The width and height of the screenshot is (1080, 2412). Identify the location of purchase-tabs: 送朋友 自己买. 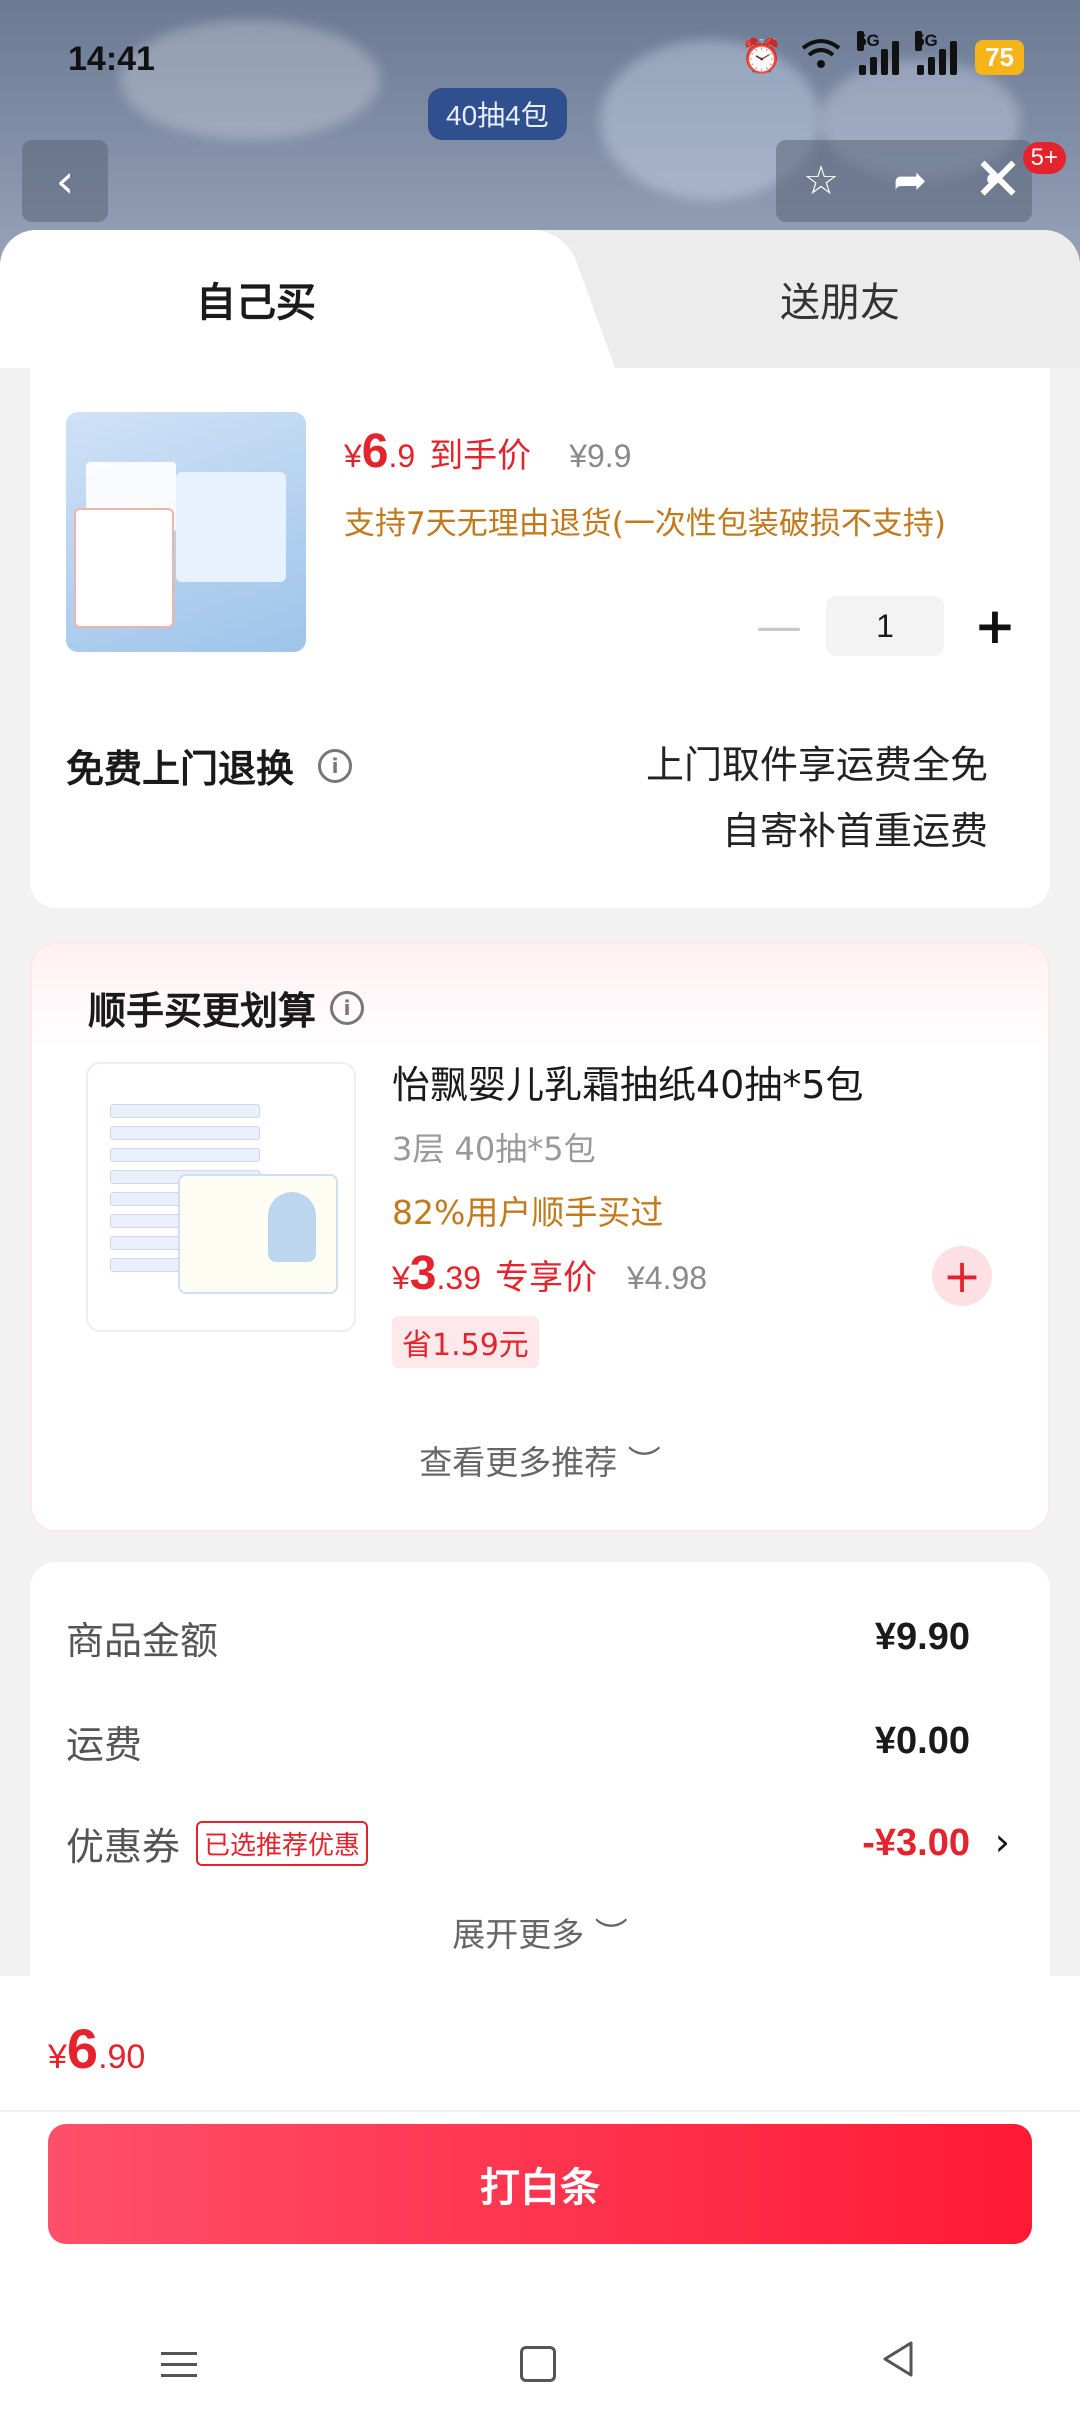
(540, 299).